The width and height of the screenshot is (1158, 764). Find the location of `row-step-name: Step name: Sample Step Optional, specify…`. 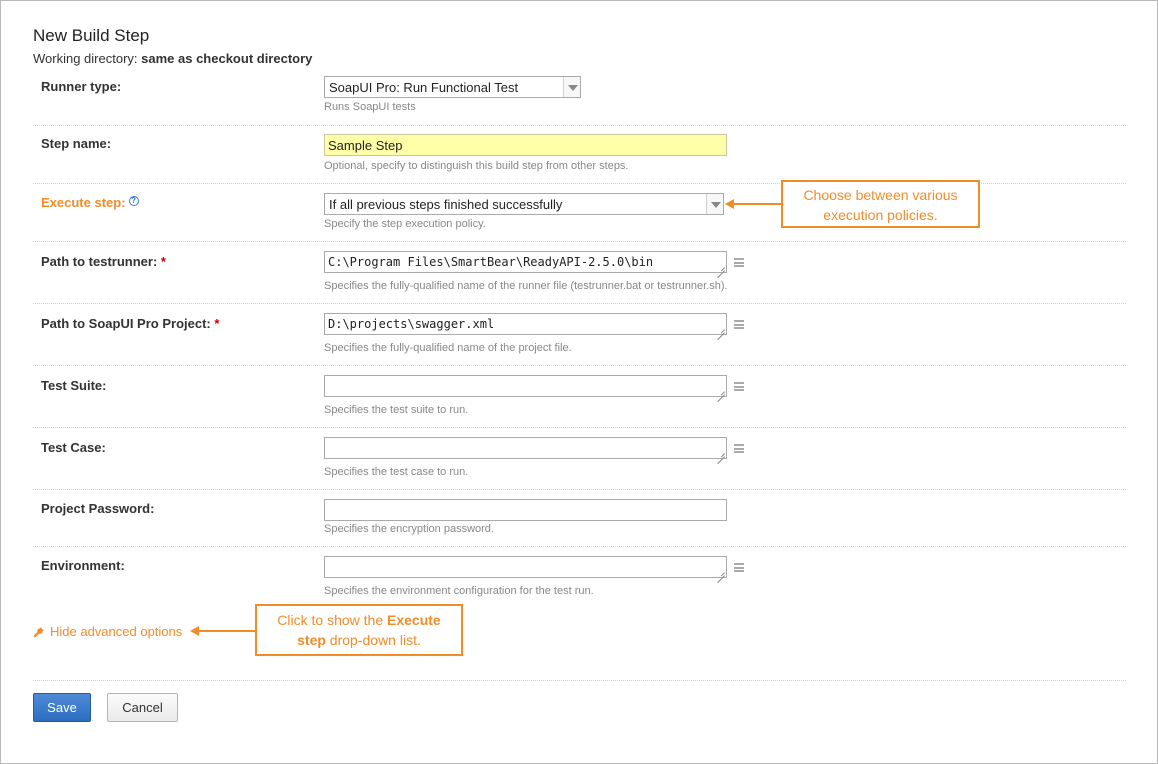

row-step-name: Step name: Sample Step Optional, specify… is located at coordinates (579, 155).